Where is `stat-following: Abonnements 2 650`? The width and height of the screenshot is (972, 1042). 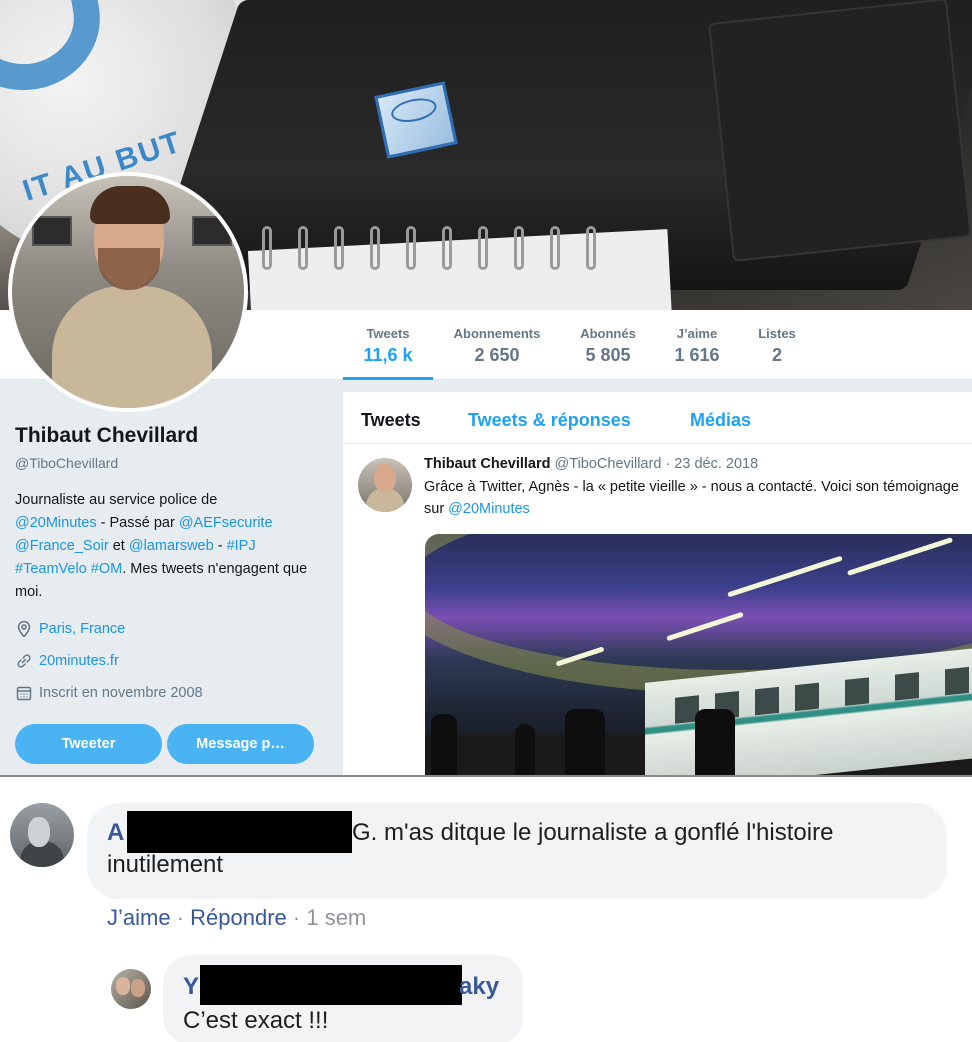
stat-following: Abonnements 2 650 is located at coordinates (497, 346).